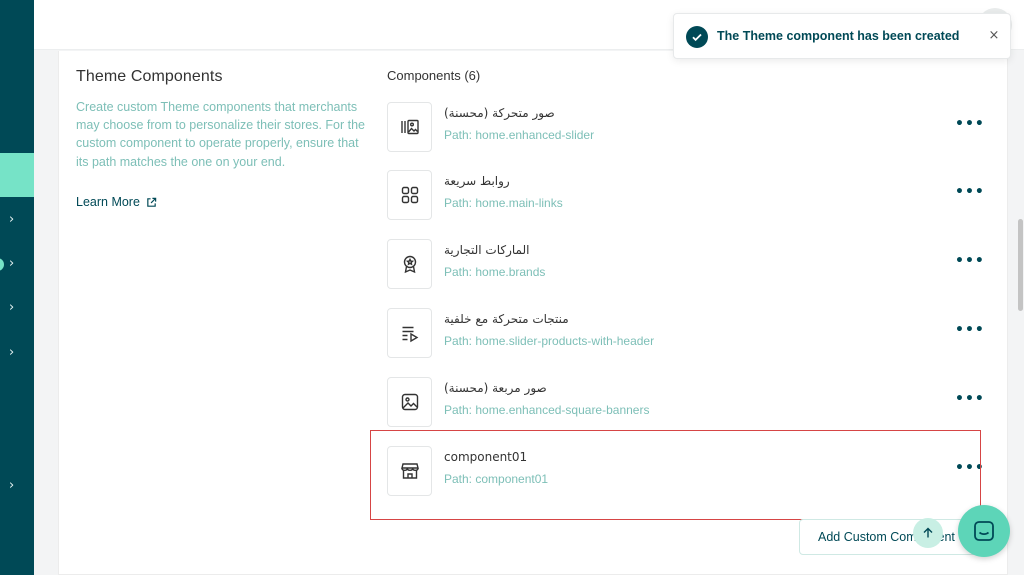 This screenshot has width=1024, height=575. What do you see at coordinates (549, 341) in the screenshot?
I see `component-path: Path: home.slider-products-with-header` at bounding box center [549, 341].